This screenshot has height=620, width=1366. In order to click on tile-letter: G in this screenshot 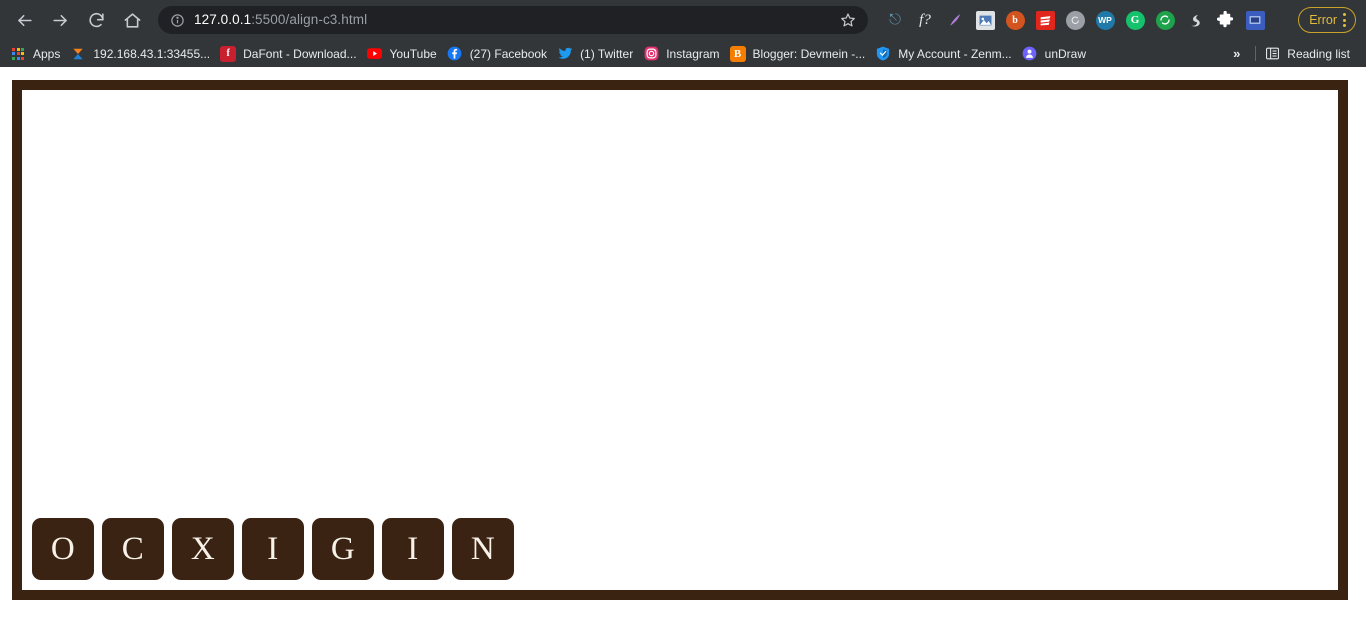, I will do `click(343, 548)`.